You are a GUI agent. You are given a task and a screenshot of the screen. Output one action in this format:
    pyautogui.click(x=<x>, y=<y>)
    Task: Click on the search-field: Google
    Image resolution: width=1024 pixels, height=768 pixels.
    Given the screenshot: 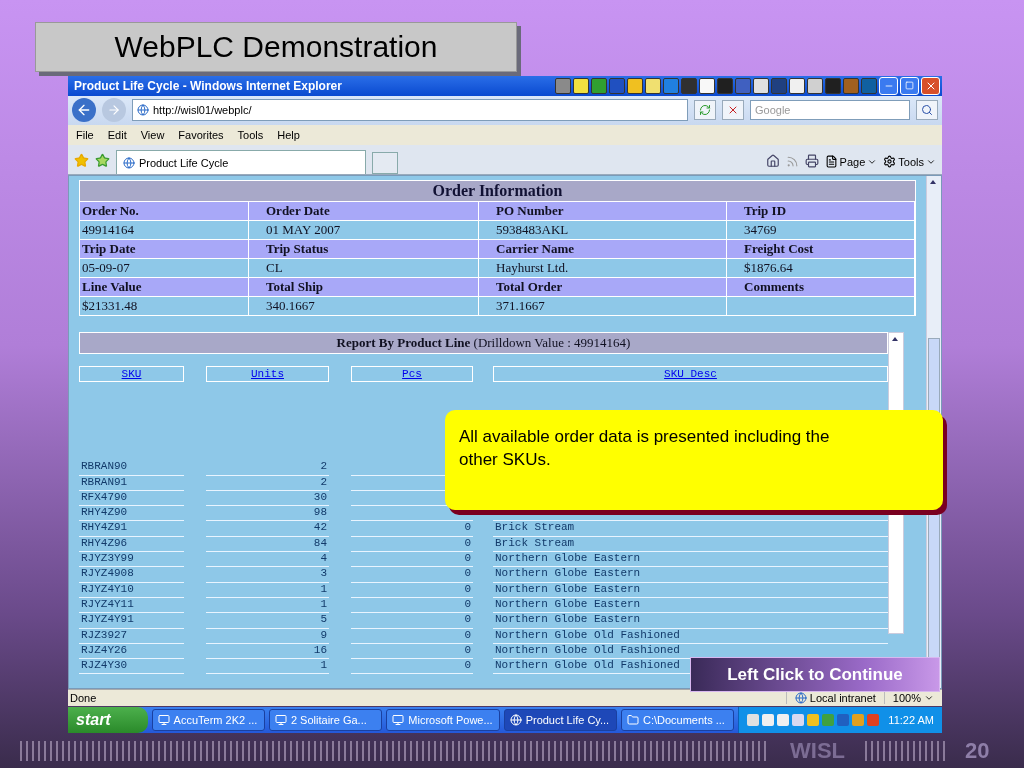 What is the action you would take?
    pyautogui.click(x=830, y=110)
    